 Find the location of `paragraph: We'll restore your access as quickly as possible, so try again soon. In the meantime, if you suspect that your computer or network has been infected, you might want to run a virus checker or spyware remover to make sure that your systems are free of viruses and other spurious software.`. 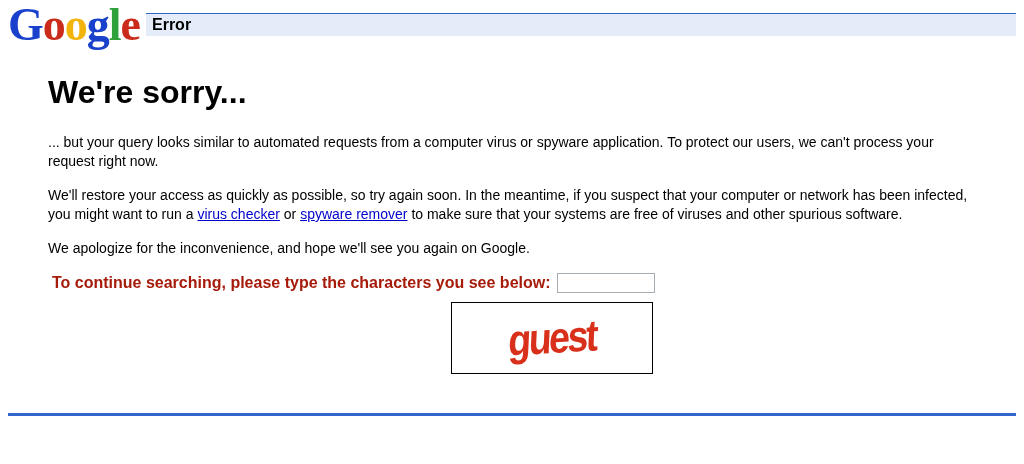

paragraph: We'll restore your access as quickly as possible, so try again soon. In the meantime, if you suspect that your computer or network has been infected, you might want to run a virus checker or spyware remover to make sure that your systems are free of viruses and other spurious software. is located at coordinates (508, 205).